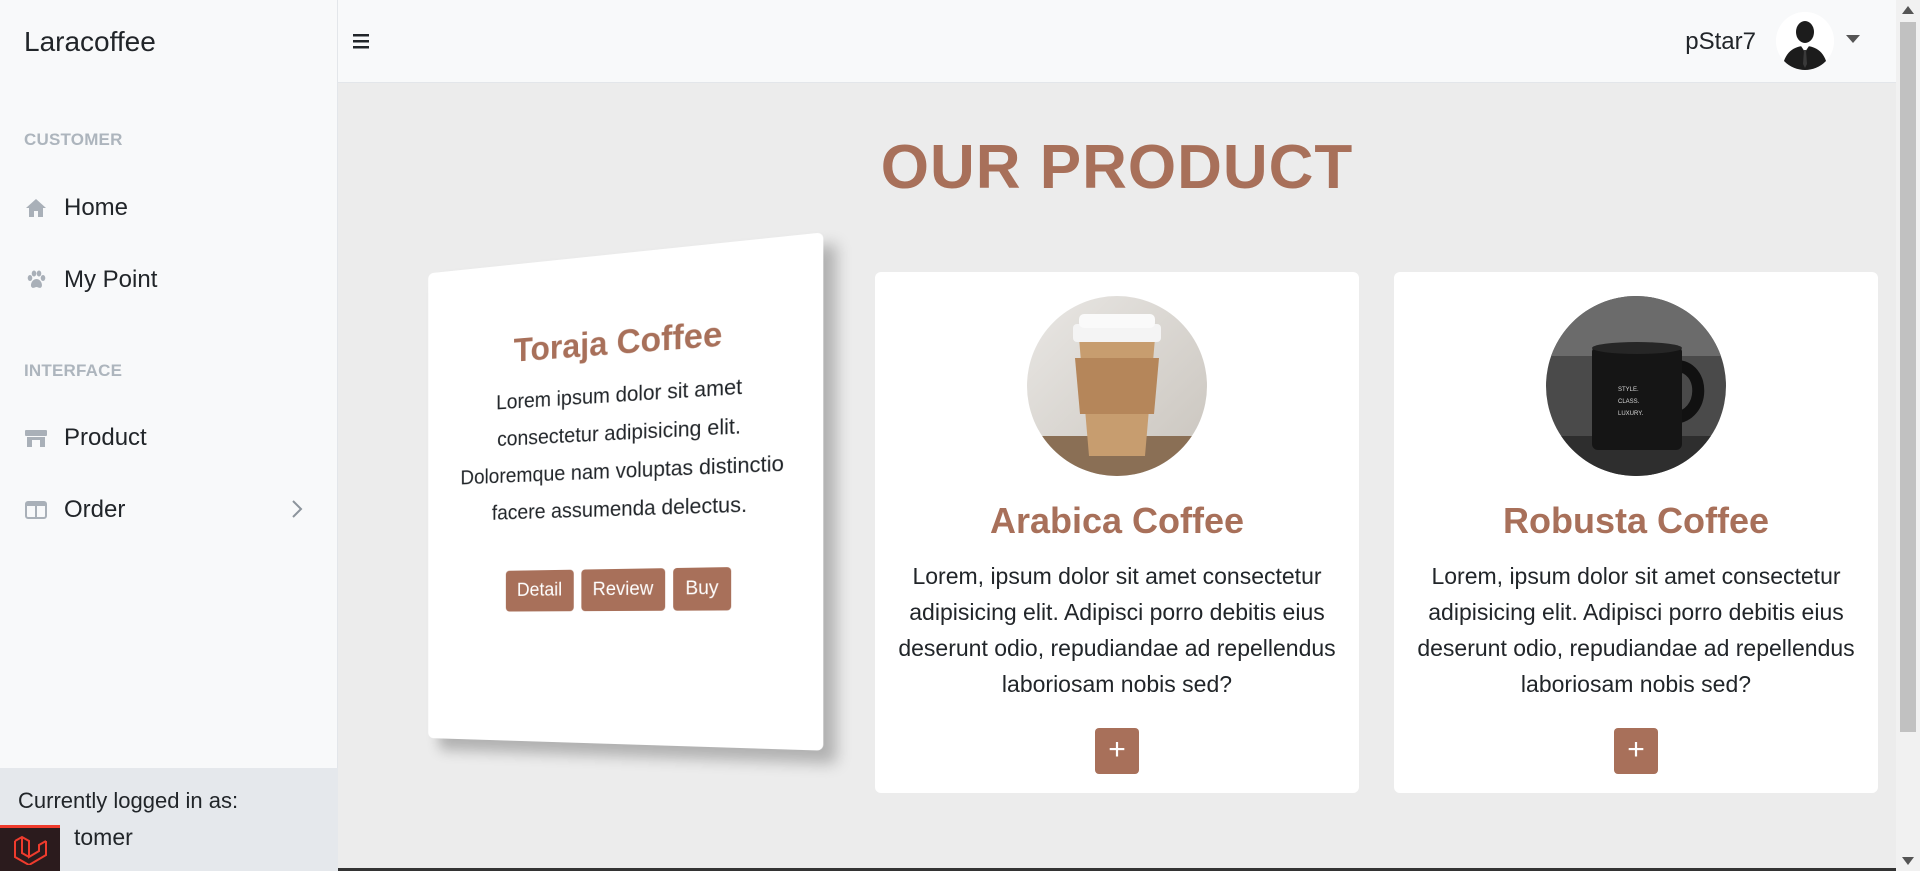  Describe the element at coordinates (1628, 390) in the screenshot. I see `svg-text: STYLE.` at that location.